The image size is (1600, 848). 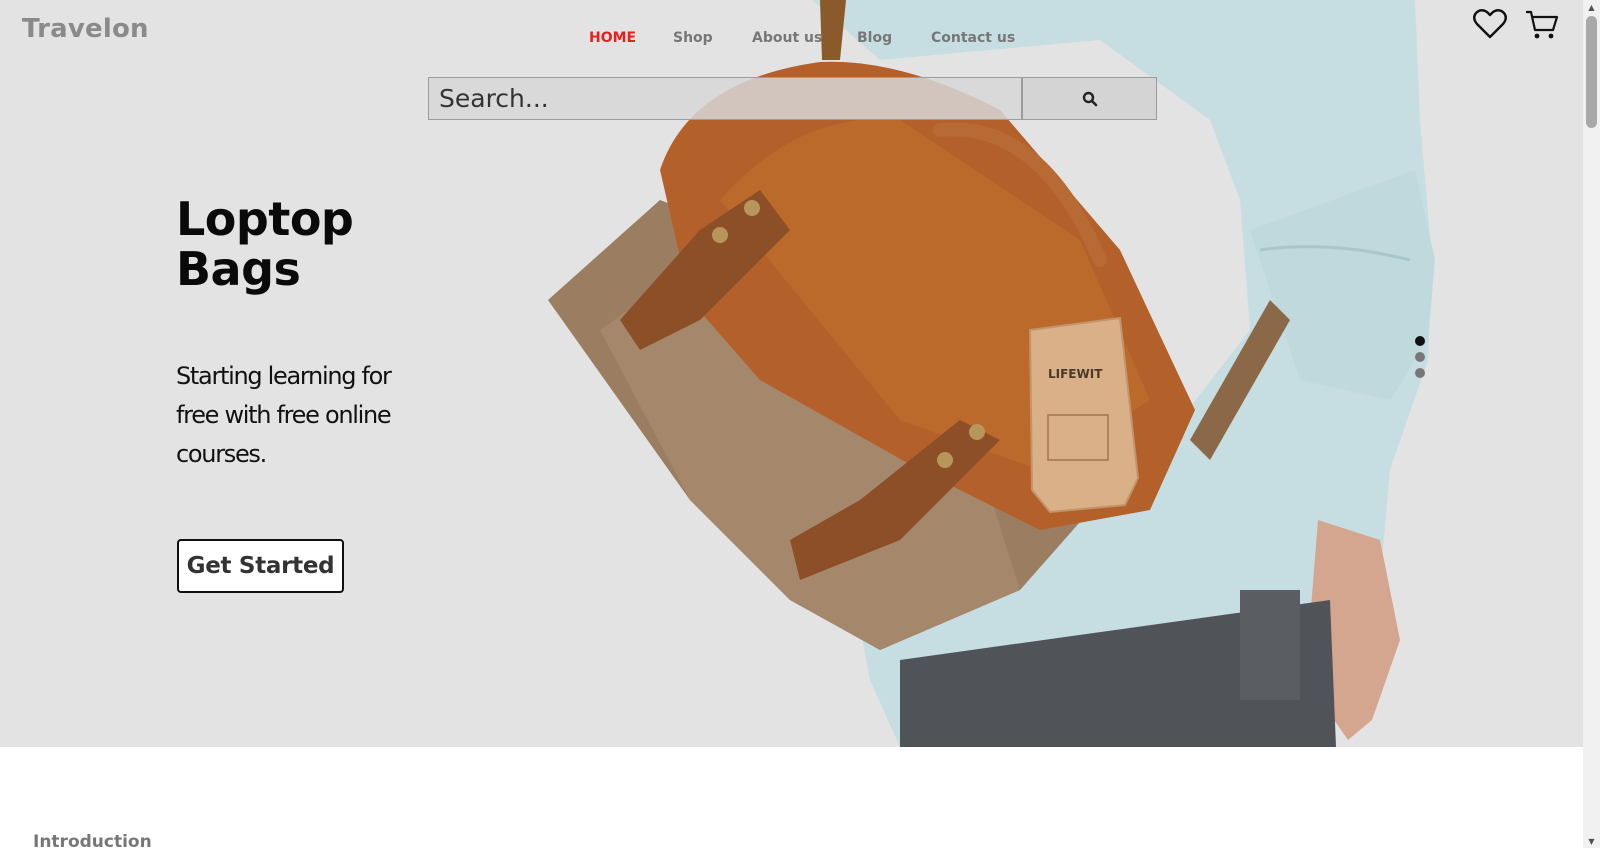 I want to click on nav-item-contact: Contact us, so click(x=973, y=38).